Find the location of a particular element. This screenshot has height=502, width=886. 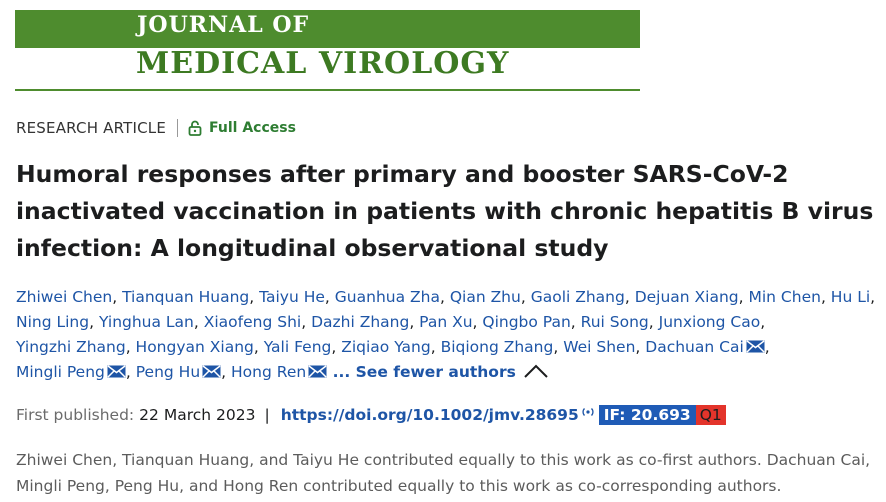

author-name-text: Yinghua Lan is located at coordinates (146, 322).